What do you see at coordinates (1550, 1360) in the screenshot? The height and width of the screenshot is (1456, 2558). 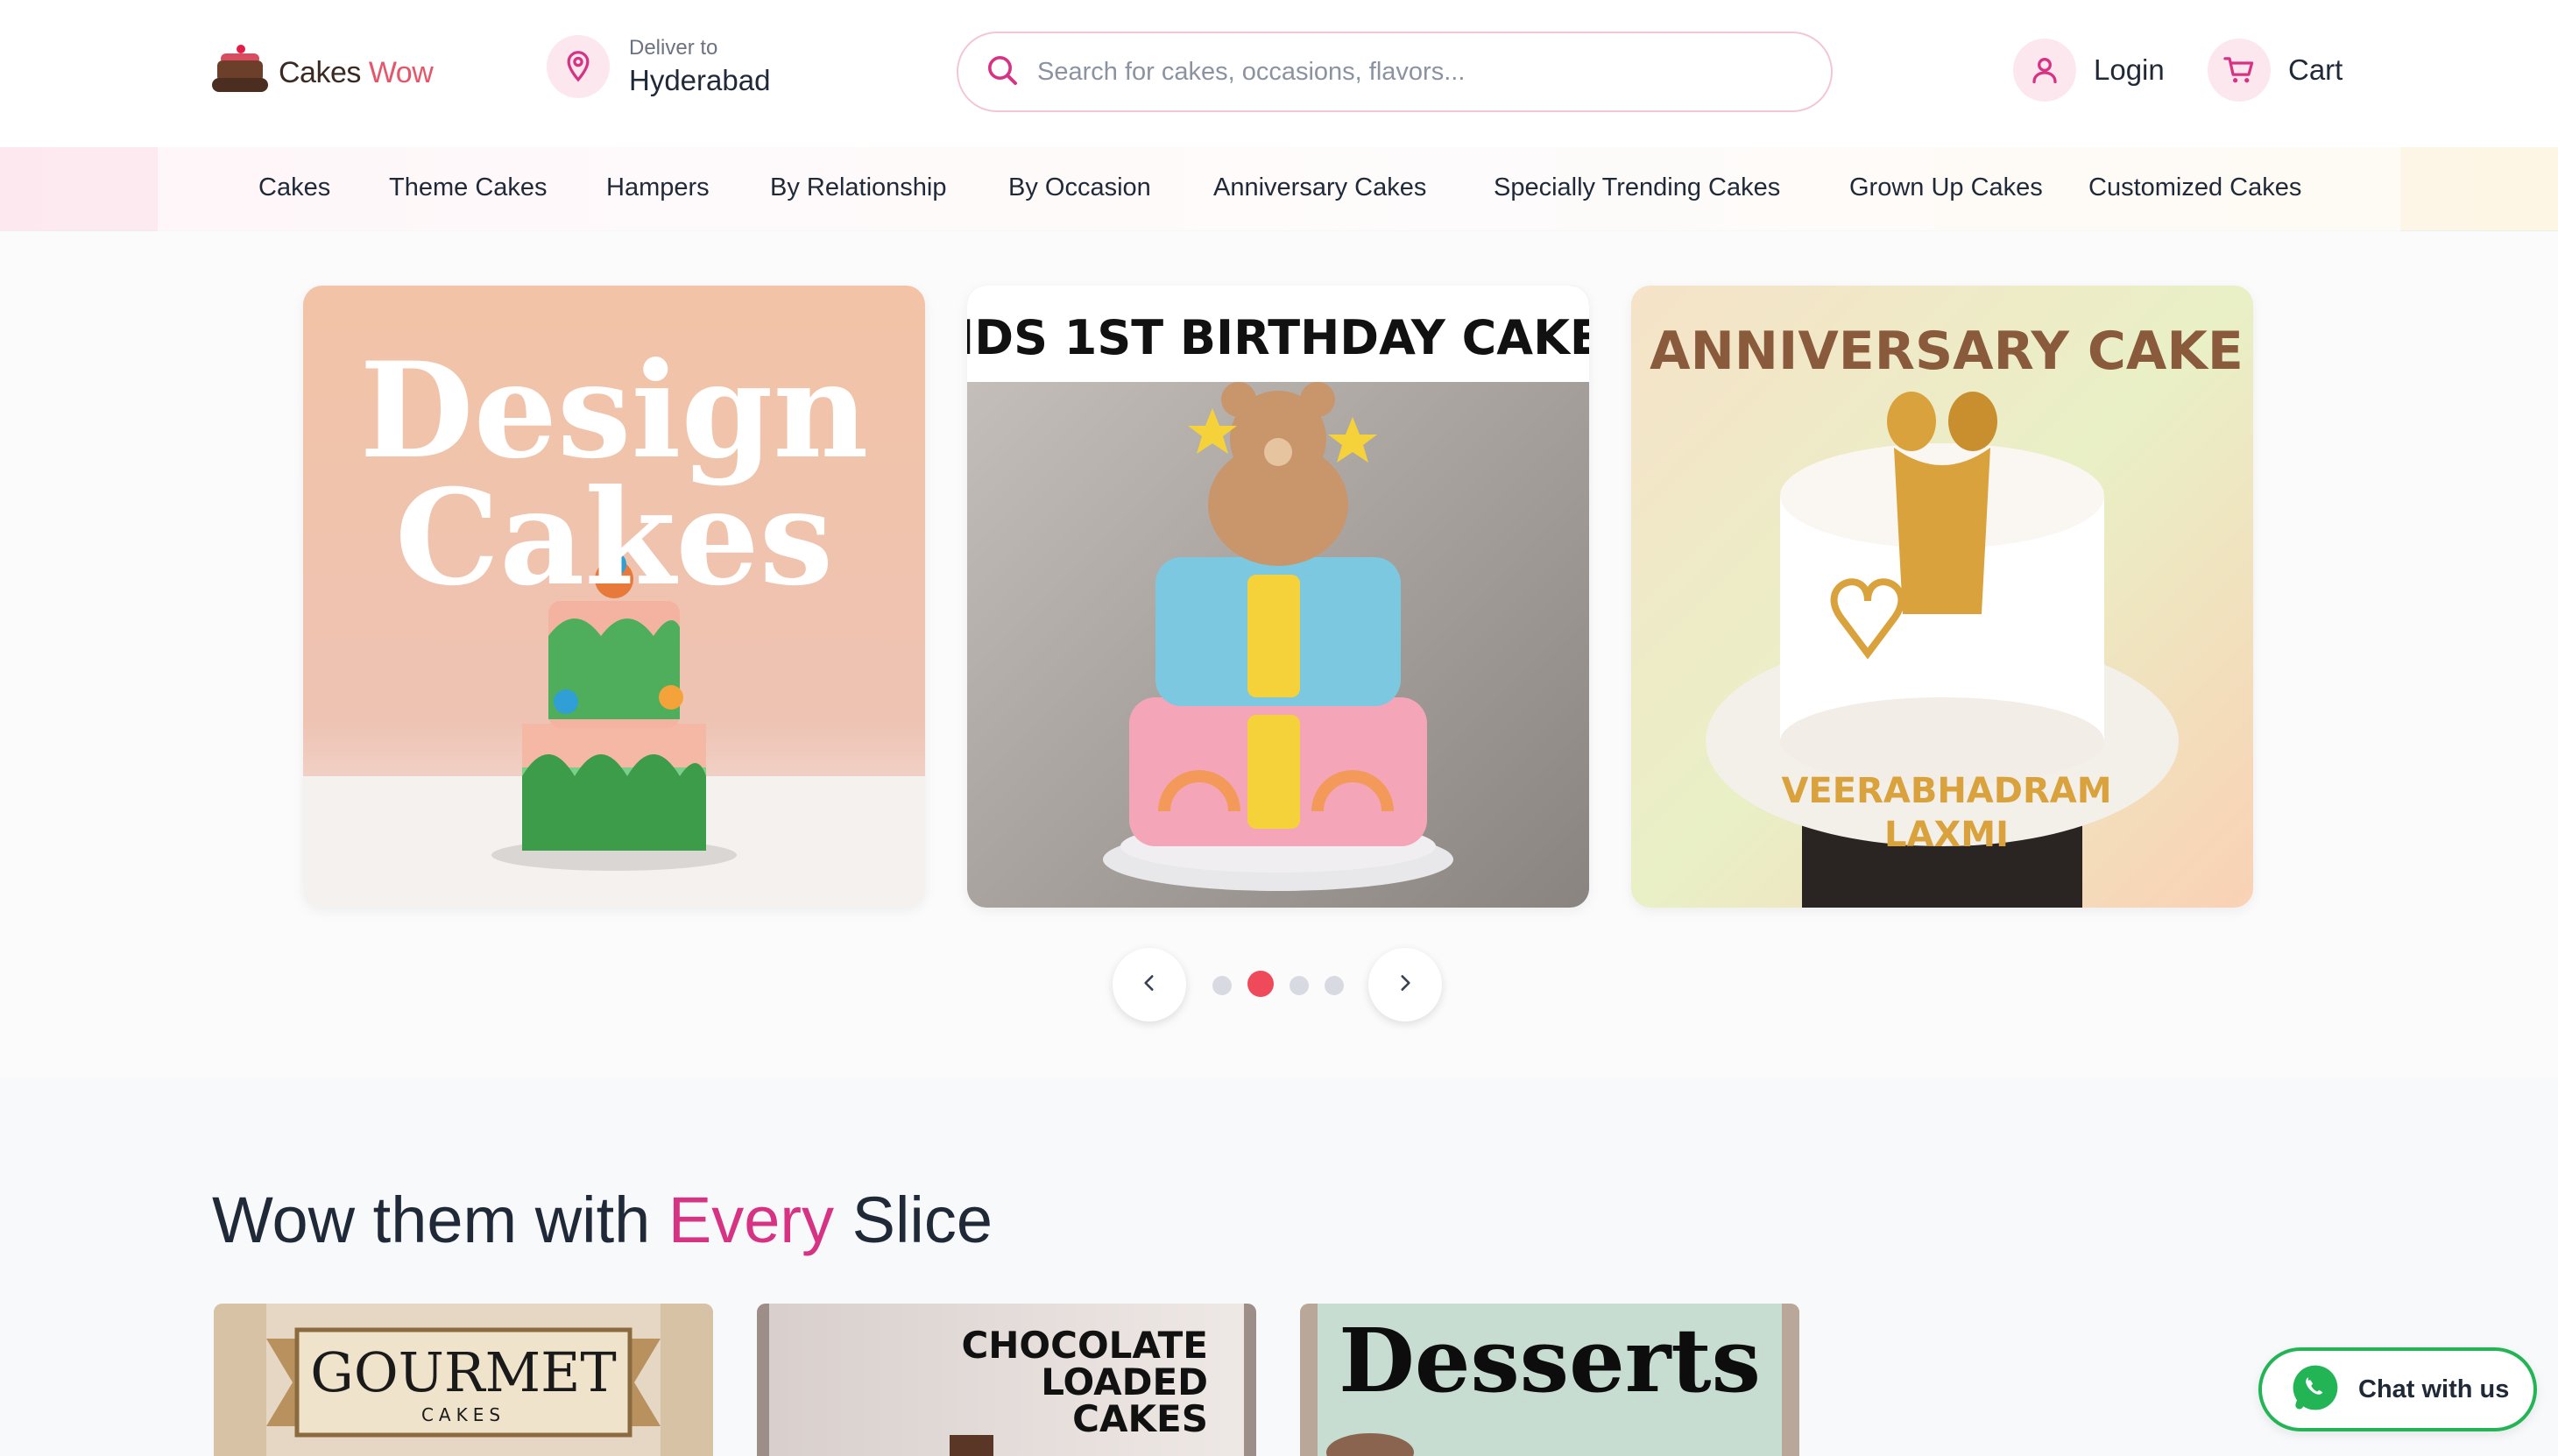 I see `card-desserts-title: Desserts` at bounding box center [1550, 1360].